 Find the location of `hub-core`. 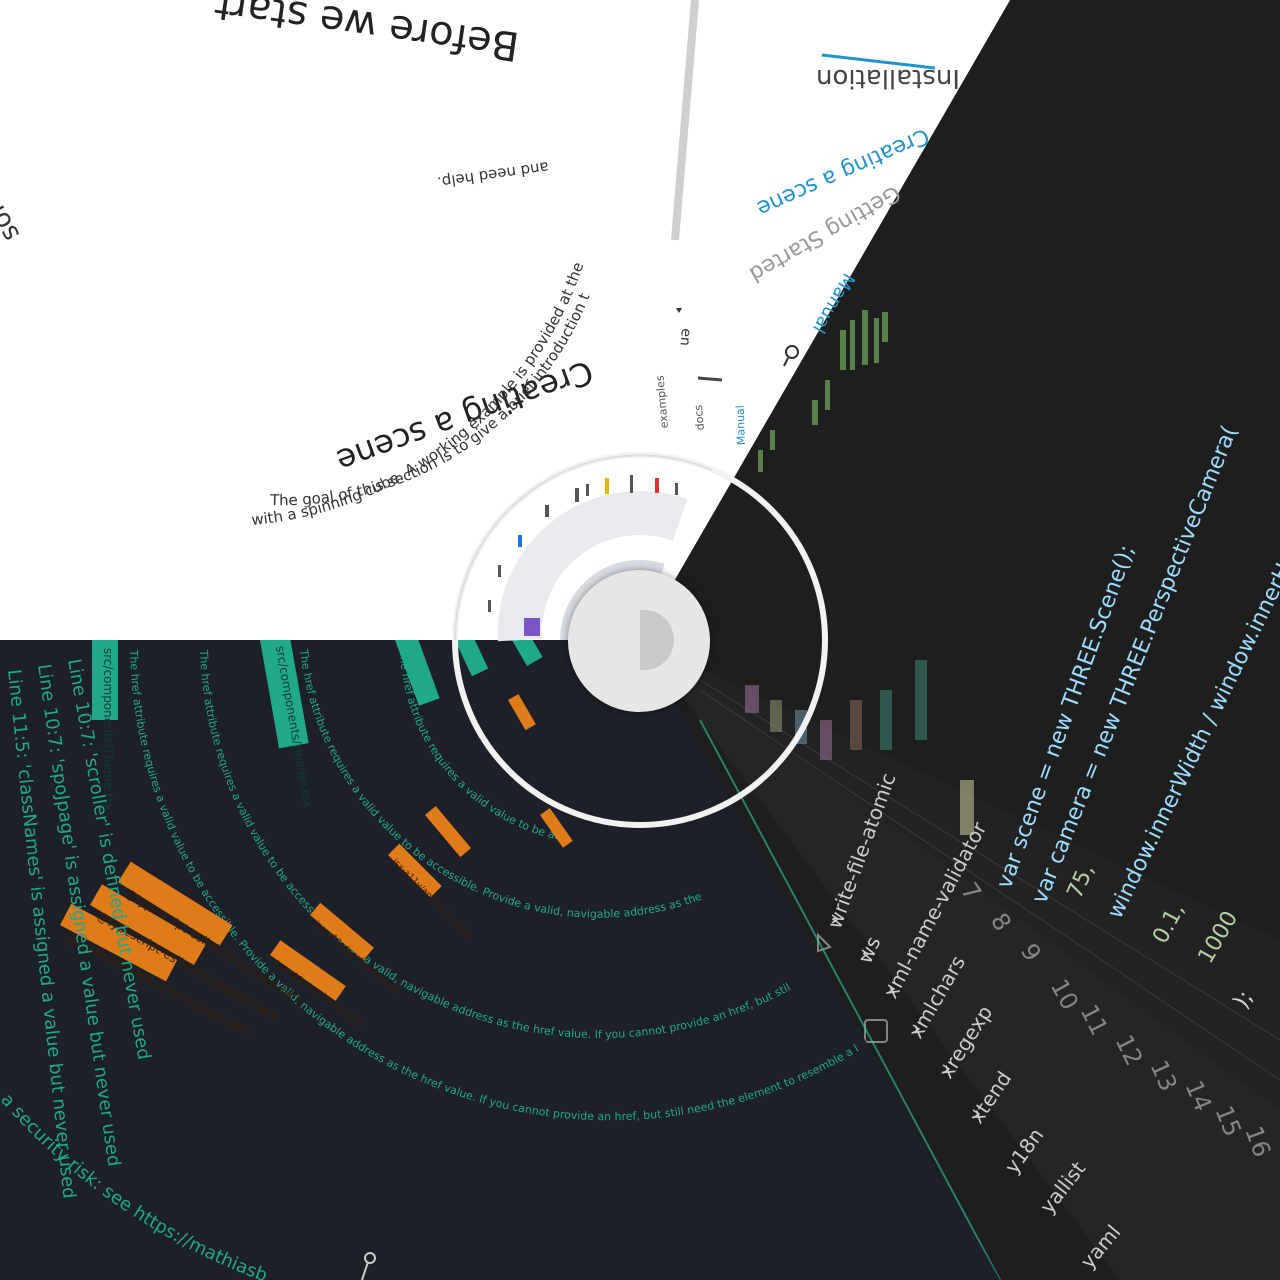

hub-core is located at coordinates (657, 640).